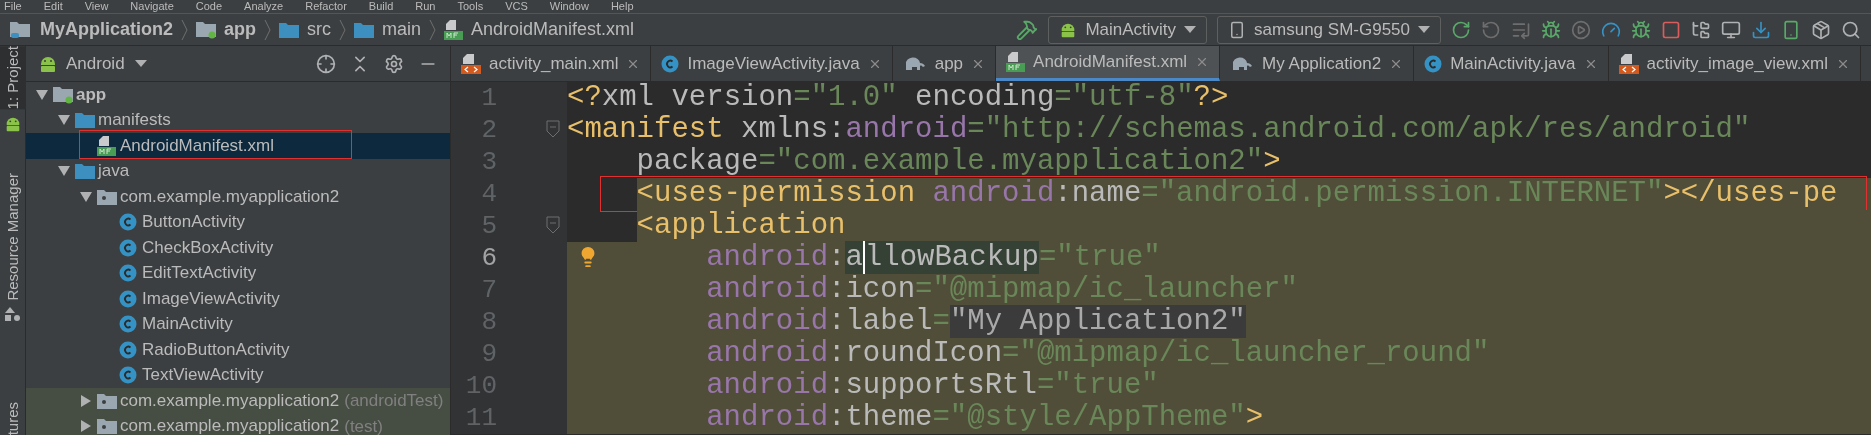 This screenshot has height=435, width=1871. What do you see at coordinates (1551, 29) in the screenshot?
I see `debug-icon` at bounding box center [1551, 29].